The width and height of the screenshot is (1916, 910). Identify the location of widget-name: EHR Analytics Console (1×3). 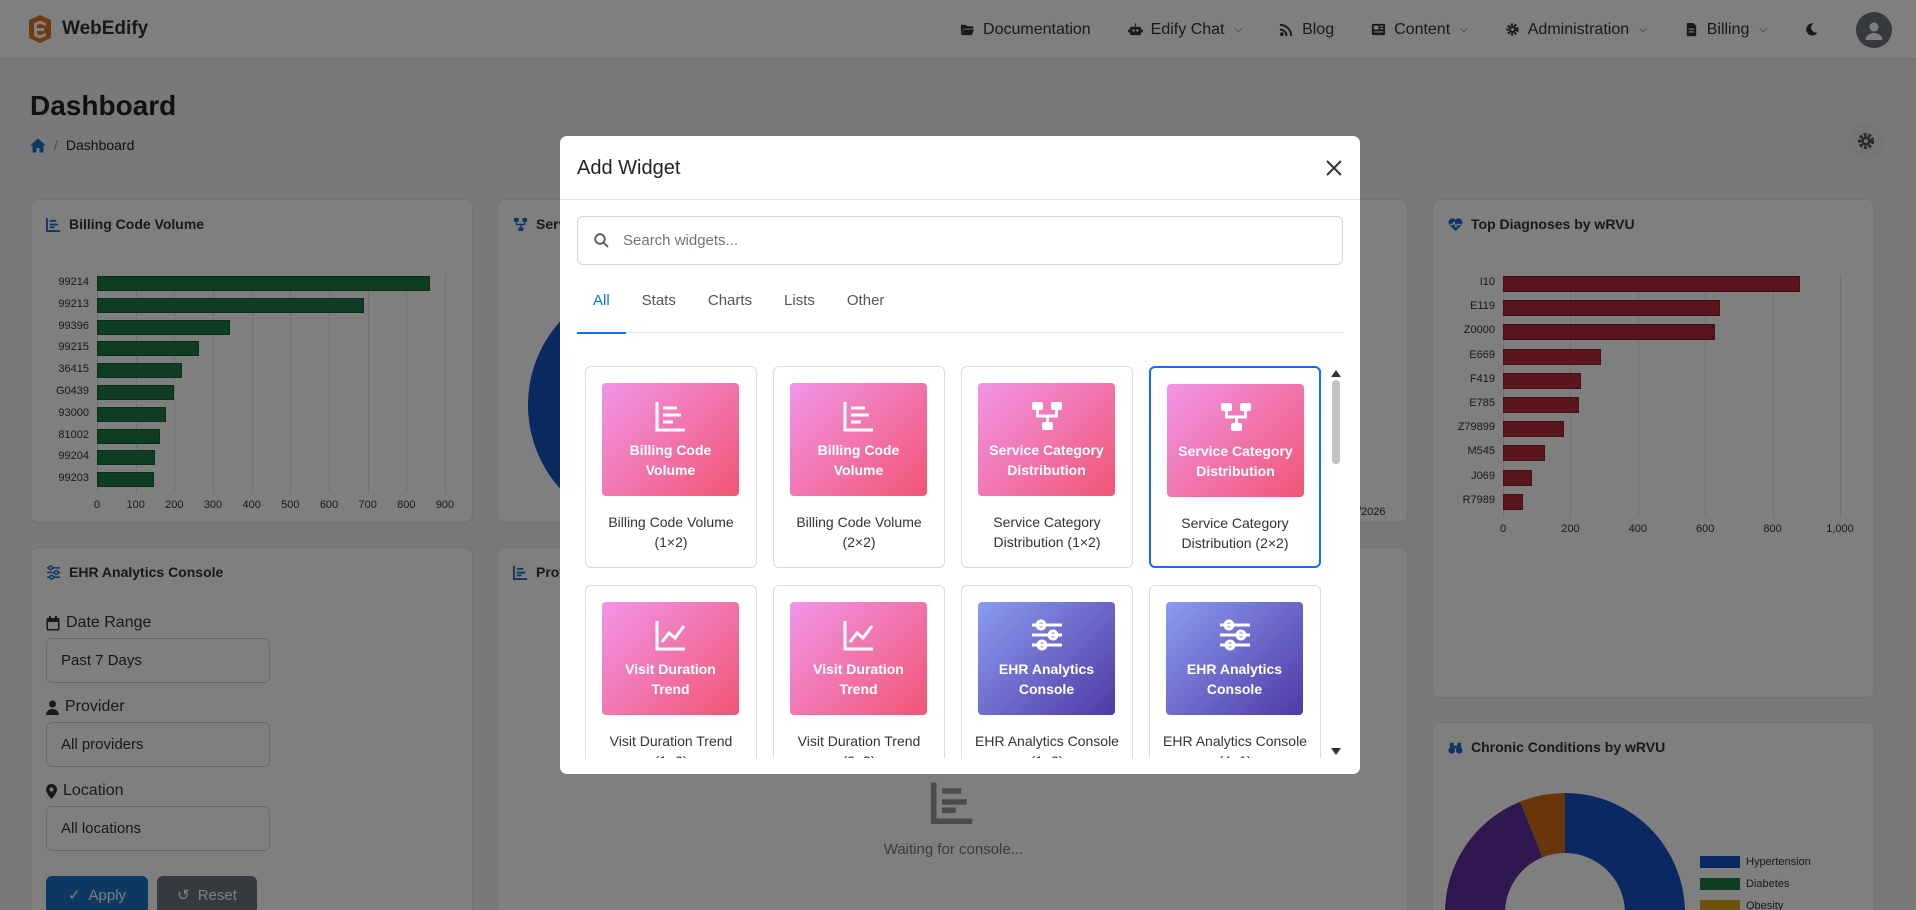
(1047, 745).